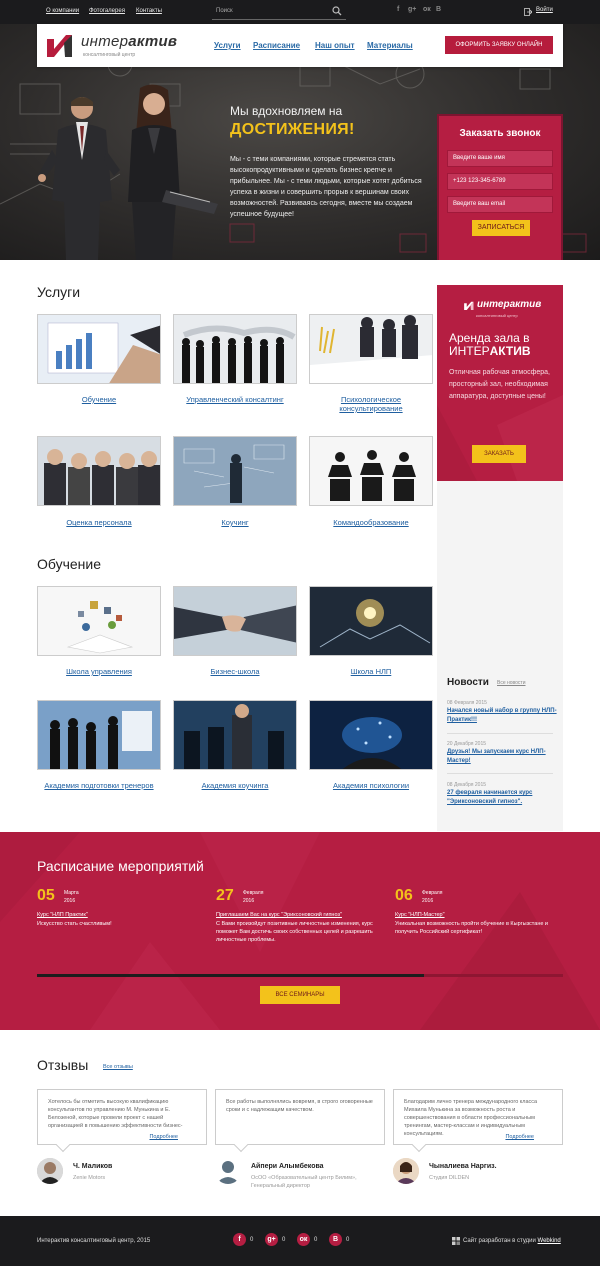  I want to click on google-plus-icon: g+, so click(412, 9).